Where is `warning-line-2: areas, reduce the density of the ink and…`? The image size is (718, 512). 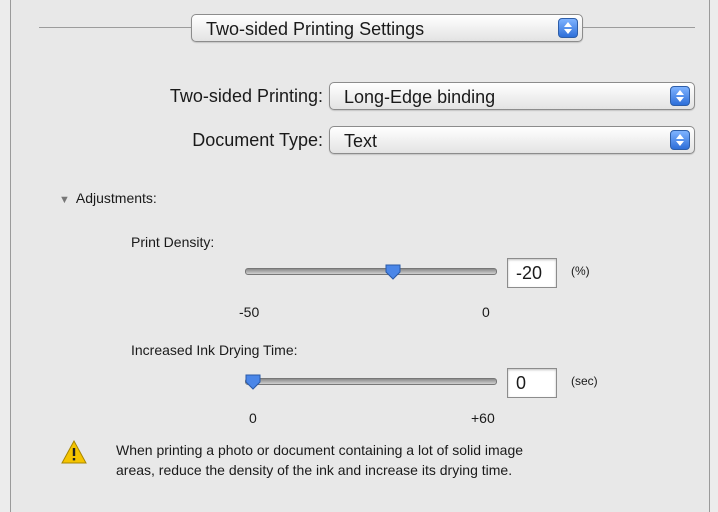
warning-line-2: areas, reduce the density of the ink and… is located at coordinates (314, 470).